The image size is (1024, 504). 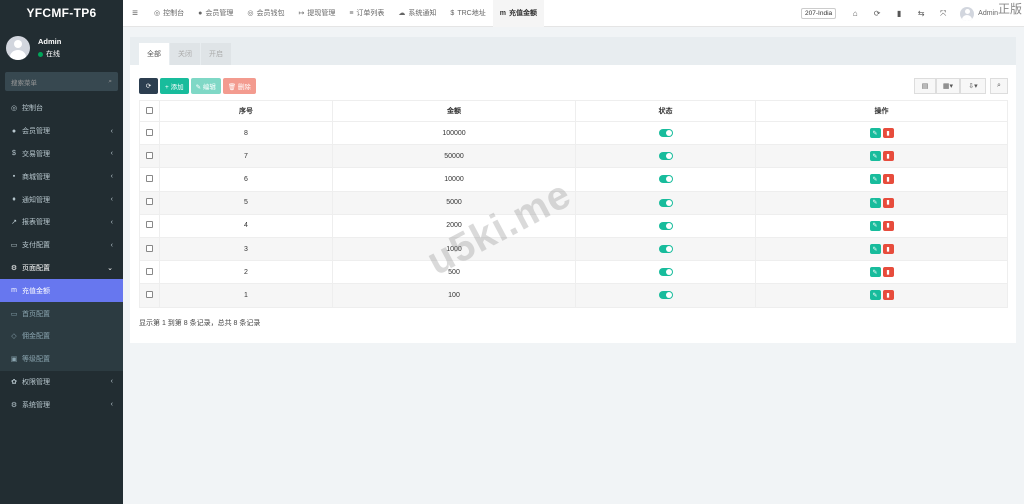 What do you see at coordinates (61, 131) in the screenshot?
I see `sidebar-item-members: ● 会员管理 ‹` at bounding box center [61, 131].